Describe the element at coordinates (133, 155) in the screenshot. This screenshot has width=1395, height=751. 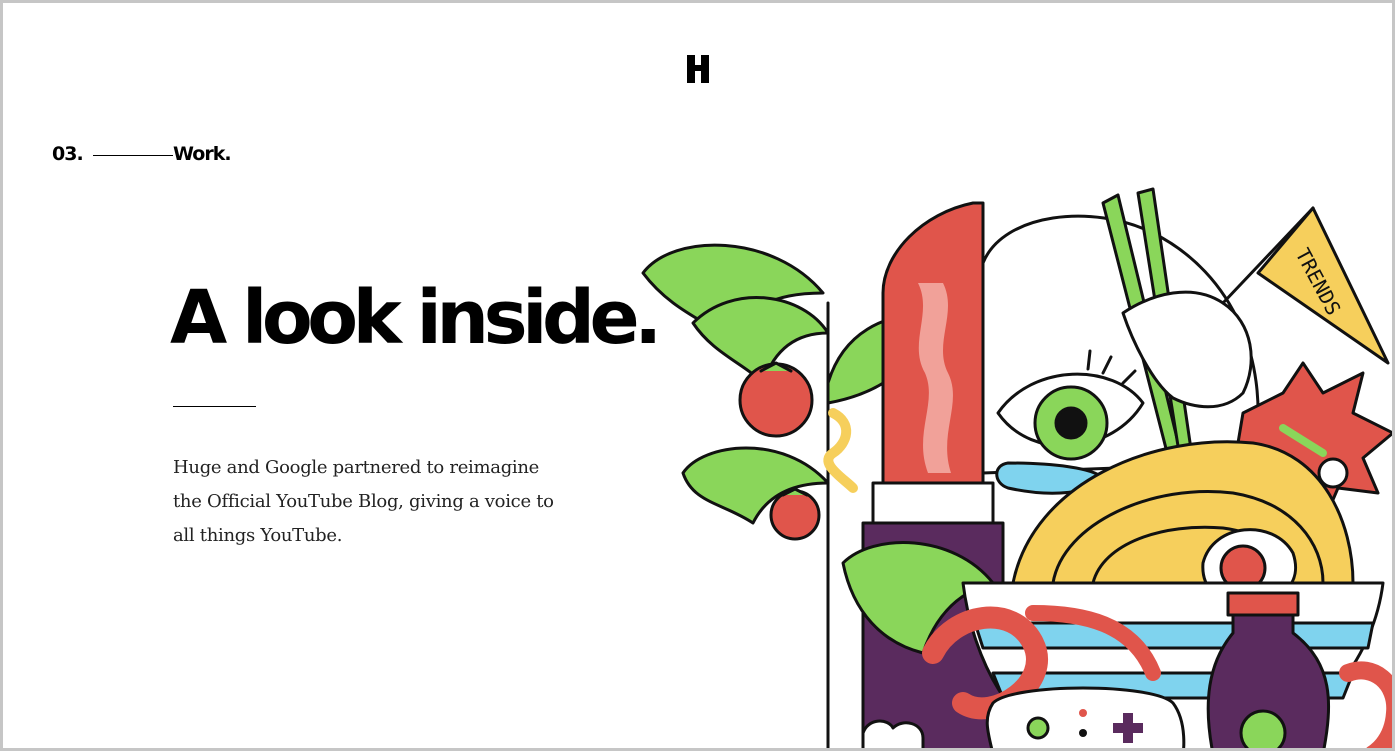
I see `section-rule` at that location.